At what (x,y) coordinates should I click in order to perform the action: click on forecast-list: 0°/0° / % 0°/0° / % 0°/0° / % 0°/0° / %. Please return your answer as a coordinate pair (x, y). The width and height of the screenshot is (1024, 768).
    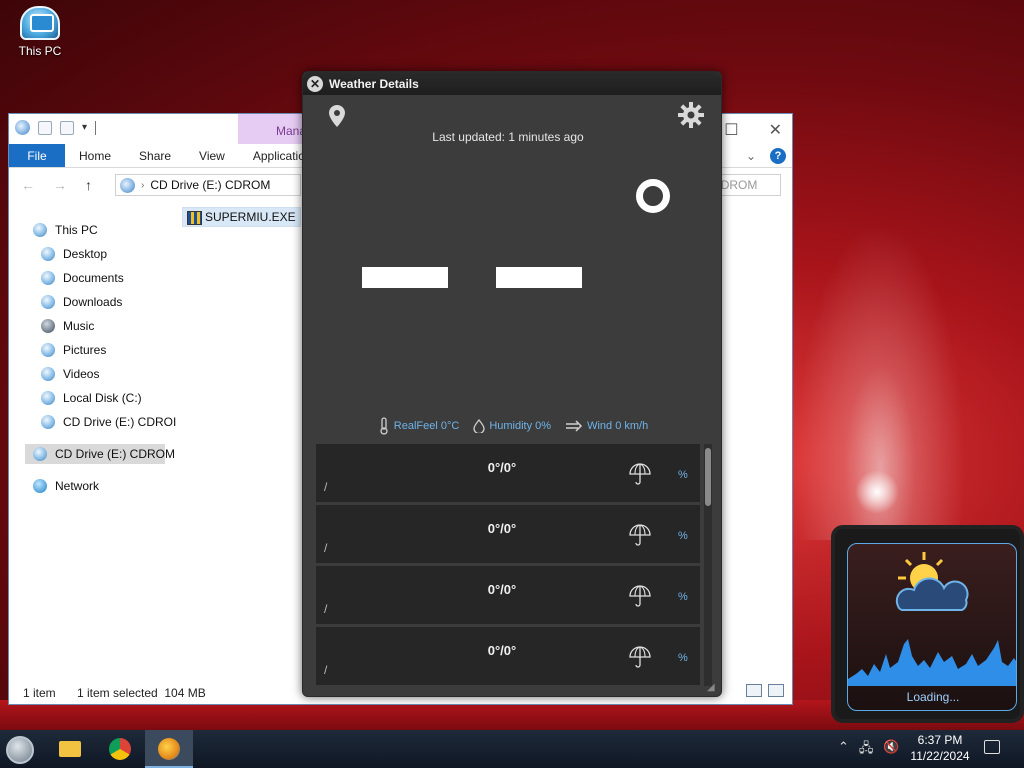
    Looking at the image, I should click on (514, 565).